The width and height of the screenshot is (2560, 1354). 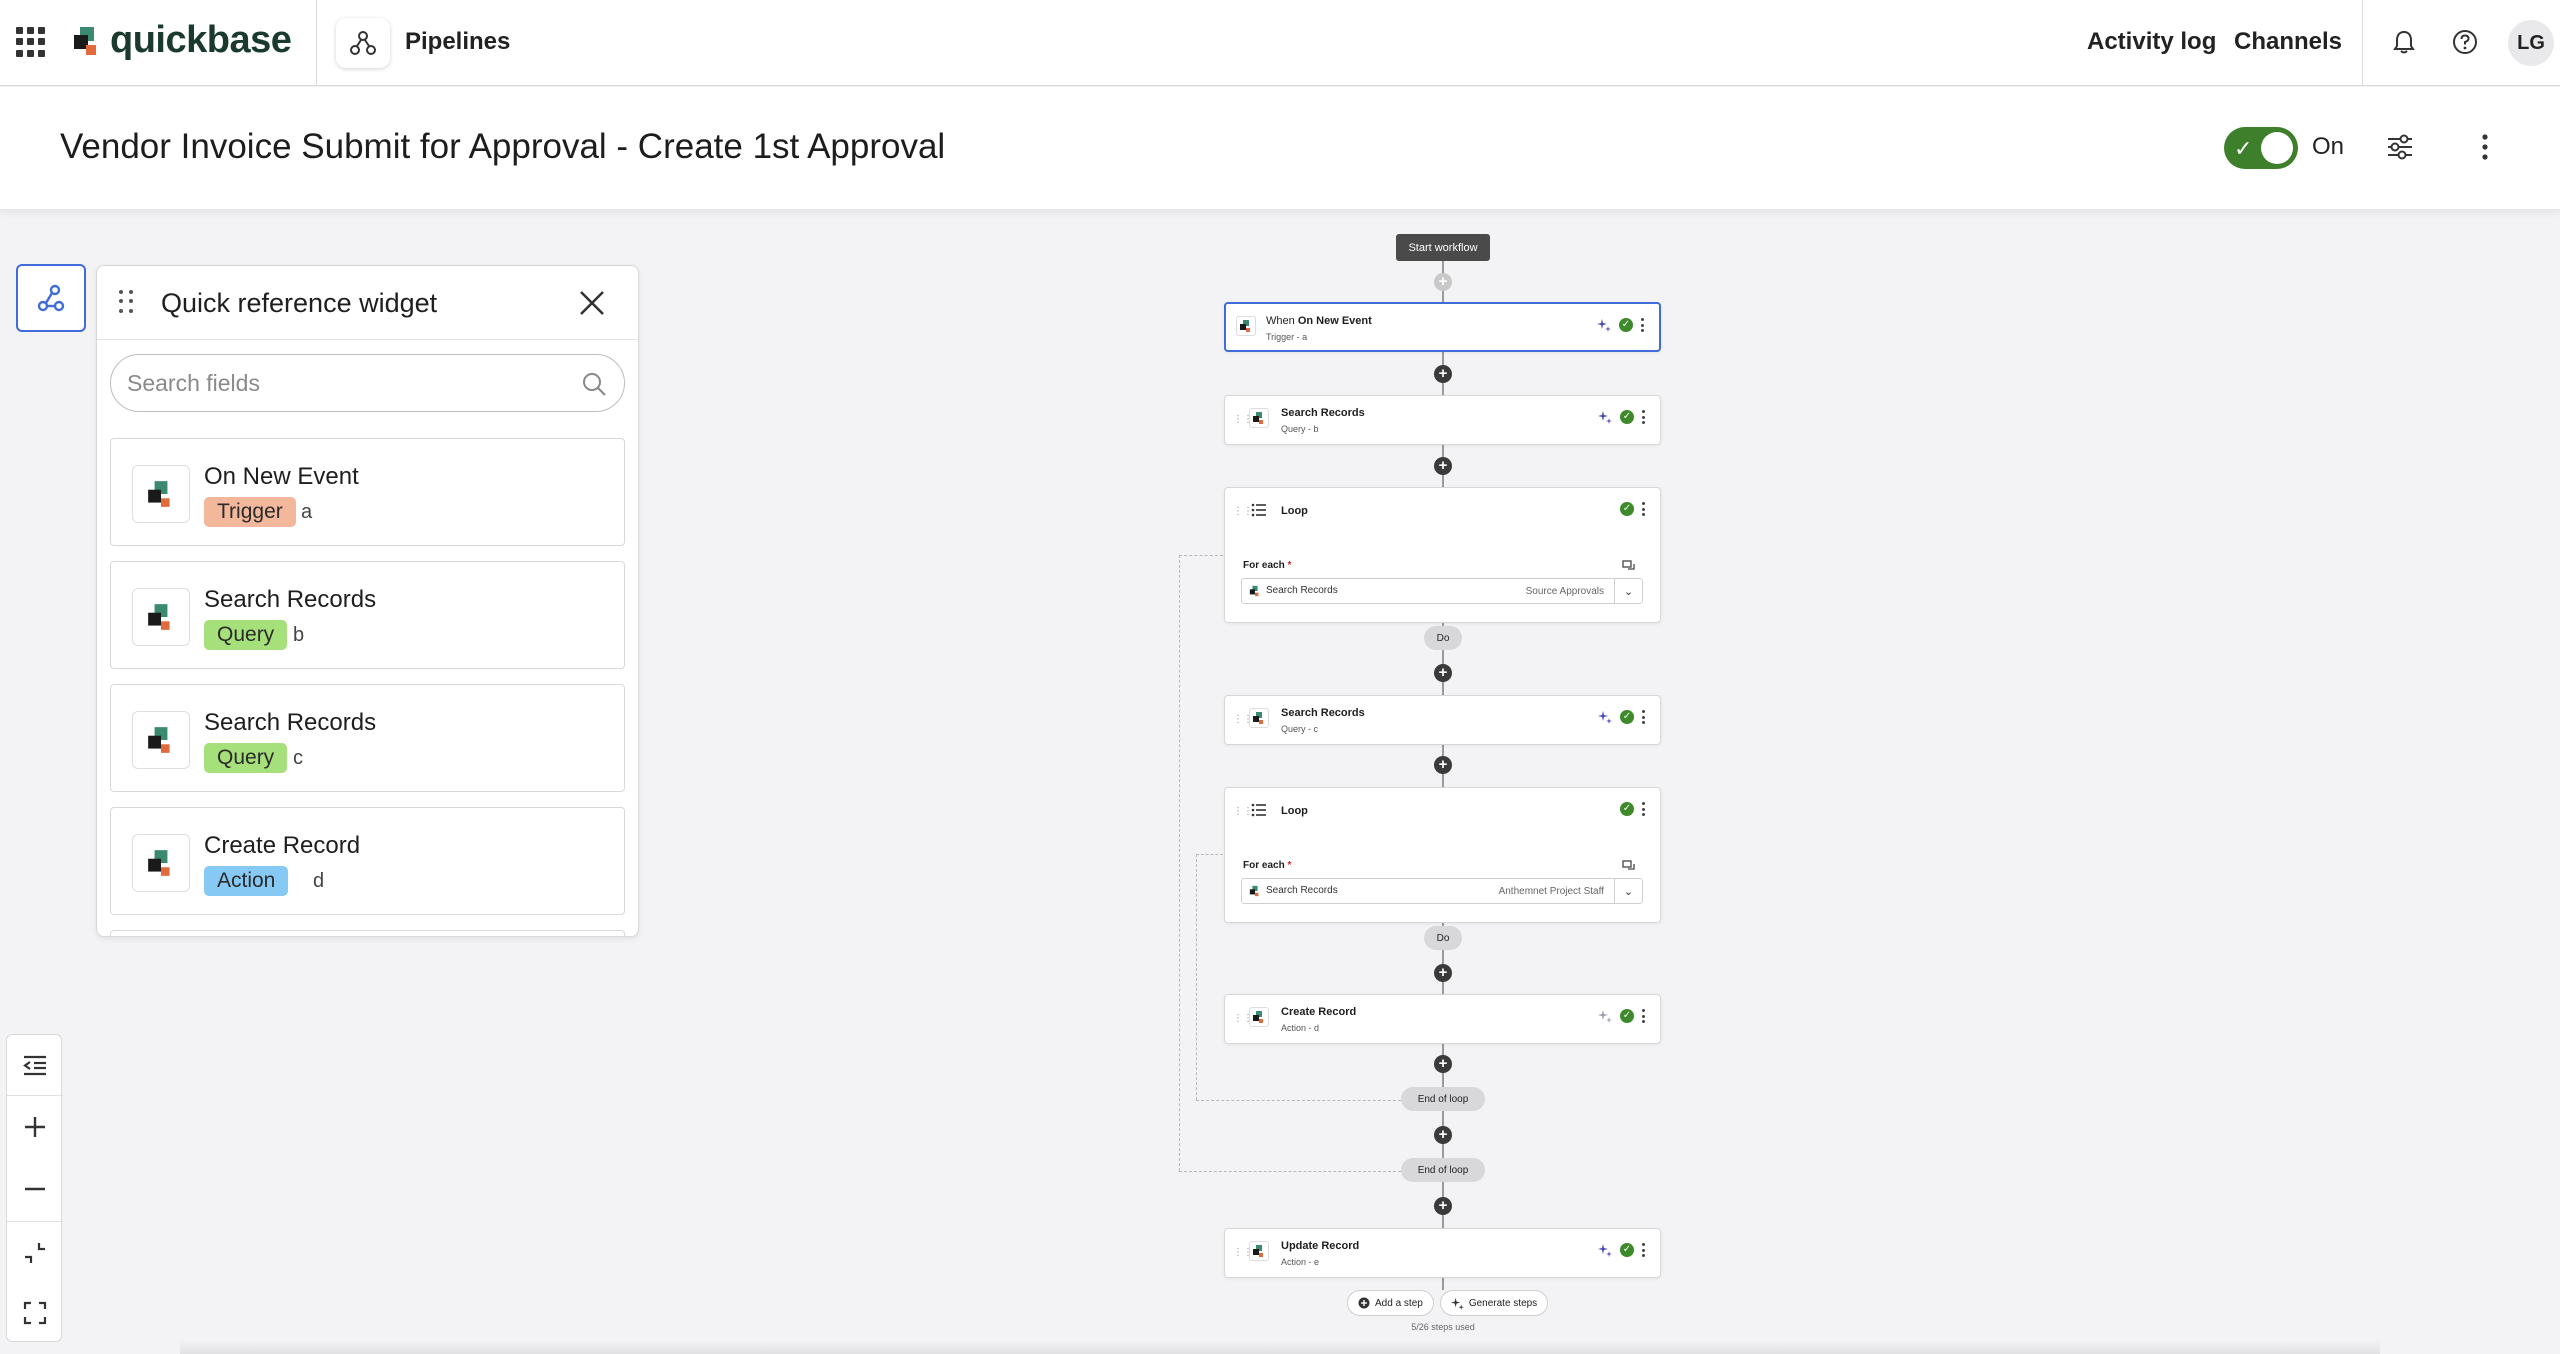 I want to click on app-switcher-icon, so click(x=31, y=42).